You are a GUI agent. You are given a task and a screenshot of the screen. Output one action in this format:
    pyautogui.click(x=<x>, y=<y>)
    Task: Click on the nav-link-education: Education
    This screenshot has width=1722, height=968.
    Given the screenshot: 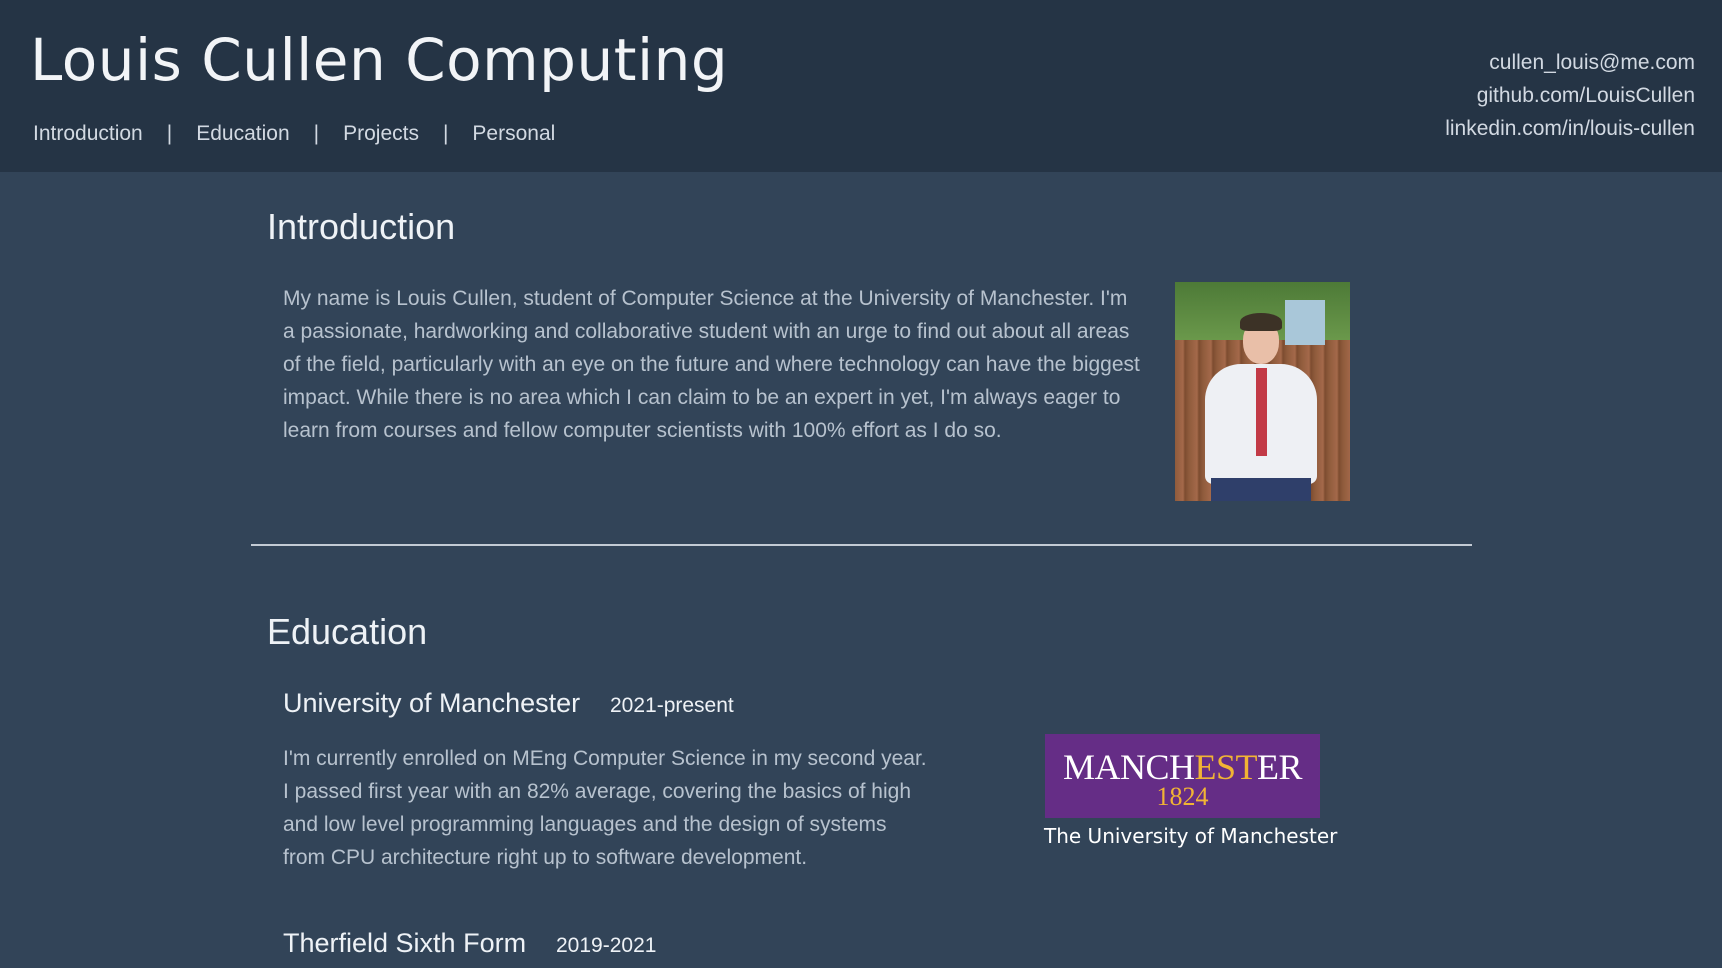 What is the action you would take?
    pyautogui.click(x=242, y=134)
    